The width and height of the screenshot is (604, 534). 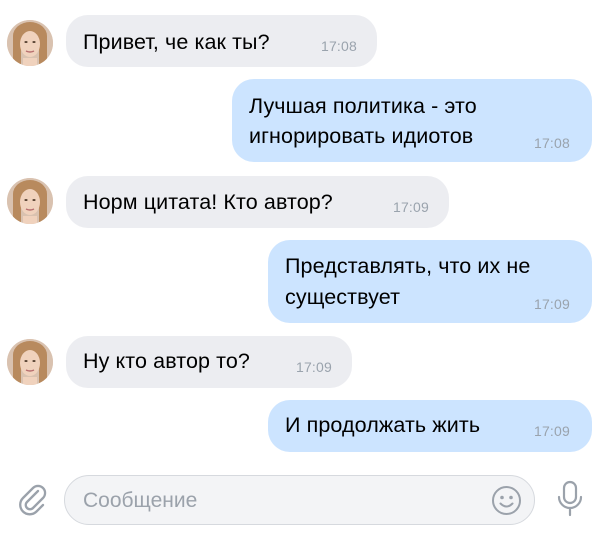 I want to click on message-bubble-outgoing: Представлять, что их не существует 17:09, so click(x=430, y=281).